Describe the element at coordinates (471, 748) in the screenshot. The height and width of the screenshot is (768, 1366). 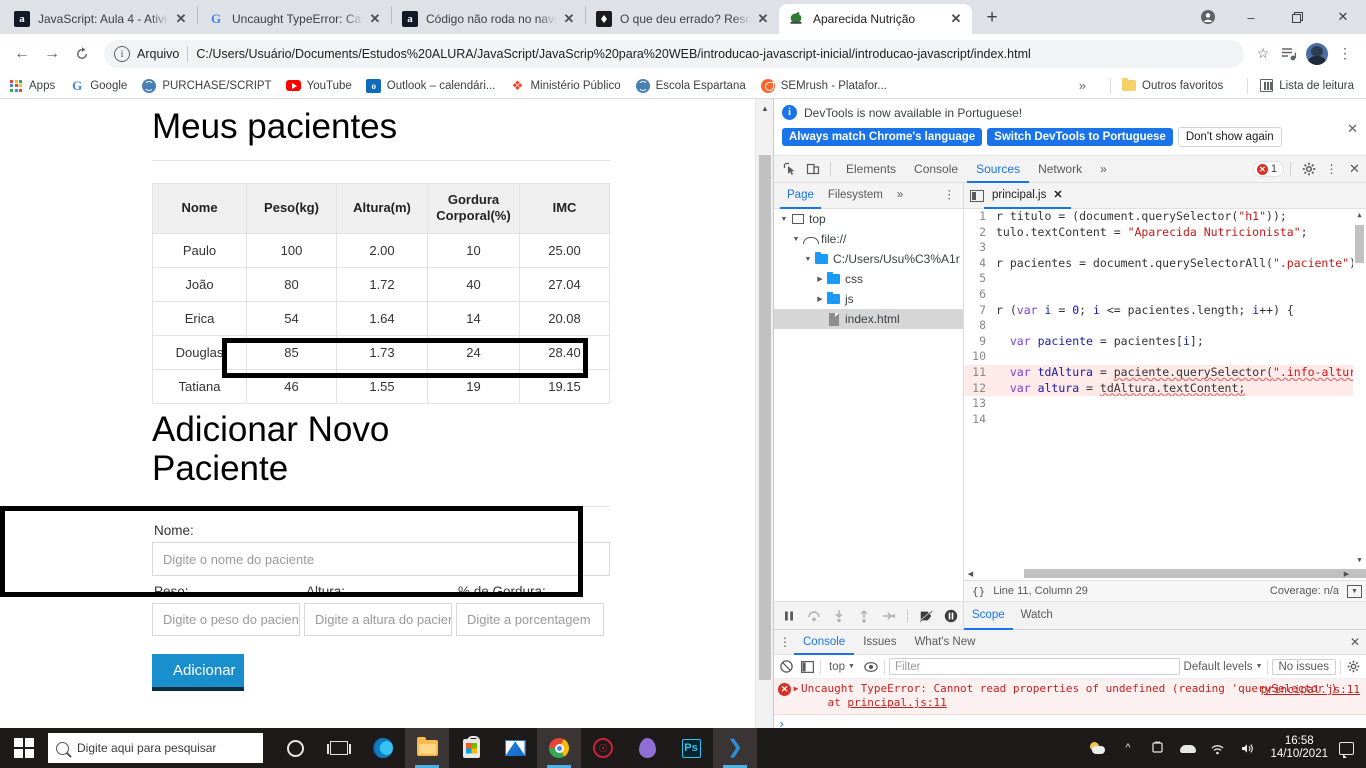
I see `microsoft-store-icon` at that location.